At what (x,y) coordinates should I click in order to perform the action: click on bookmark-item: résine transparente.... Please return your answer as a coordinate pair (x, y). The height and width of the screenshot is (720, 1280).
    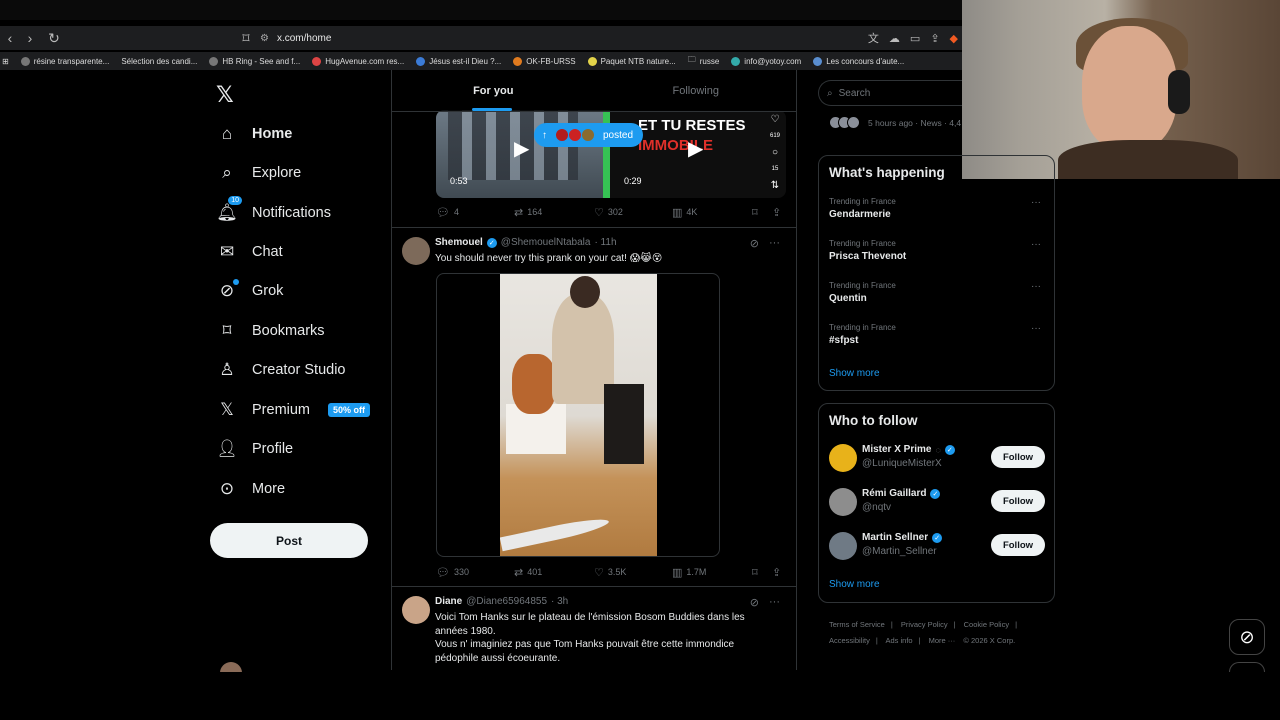
    Looking at the image, I should click on (64, 61).